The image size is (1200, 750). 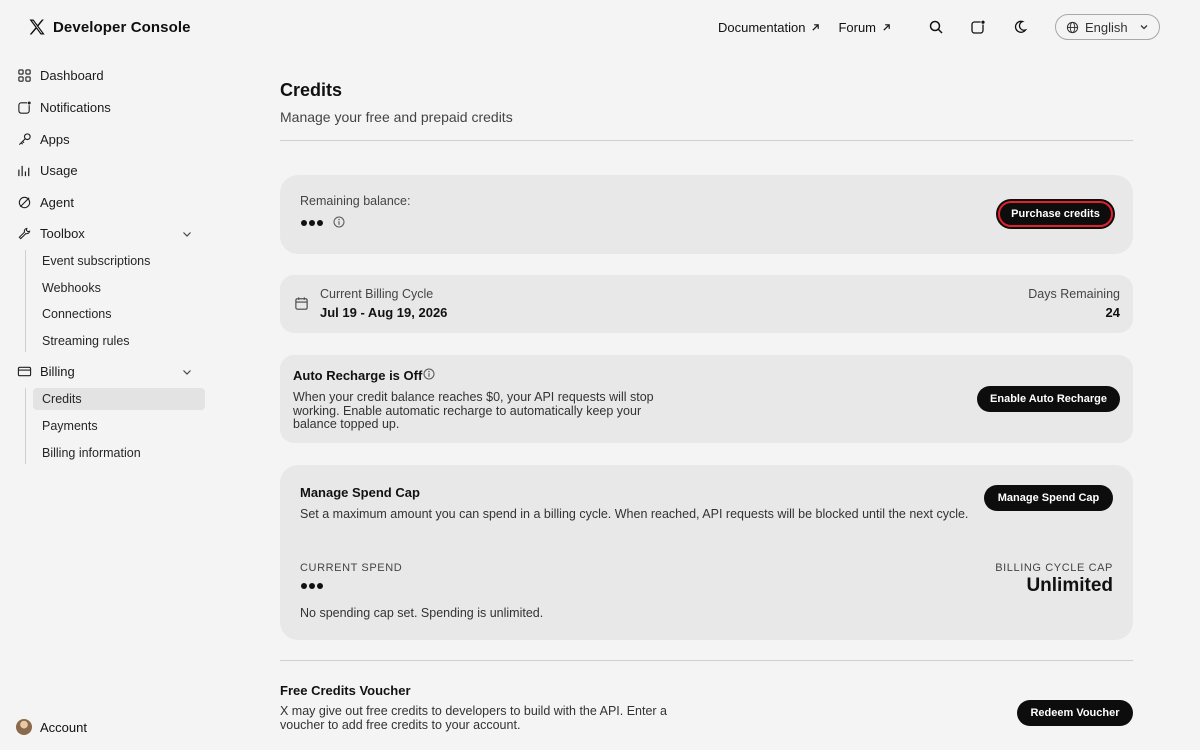 What do you see at coordinates (122, 27) in the screenshot?
I see `app-title: Developer Console` at bounding box center [122, 27].